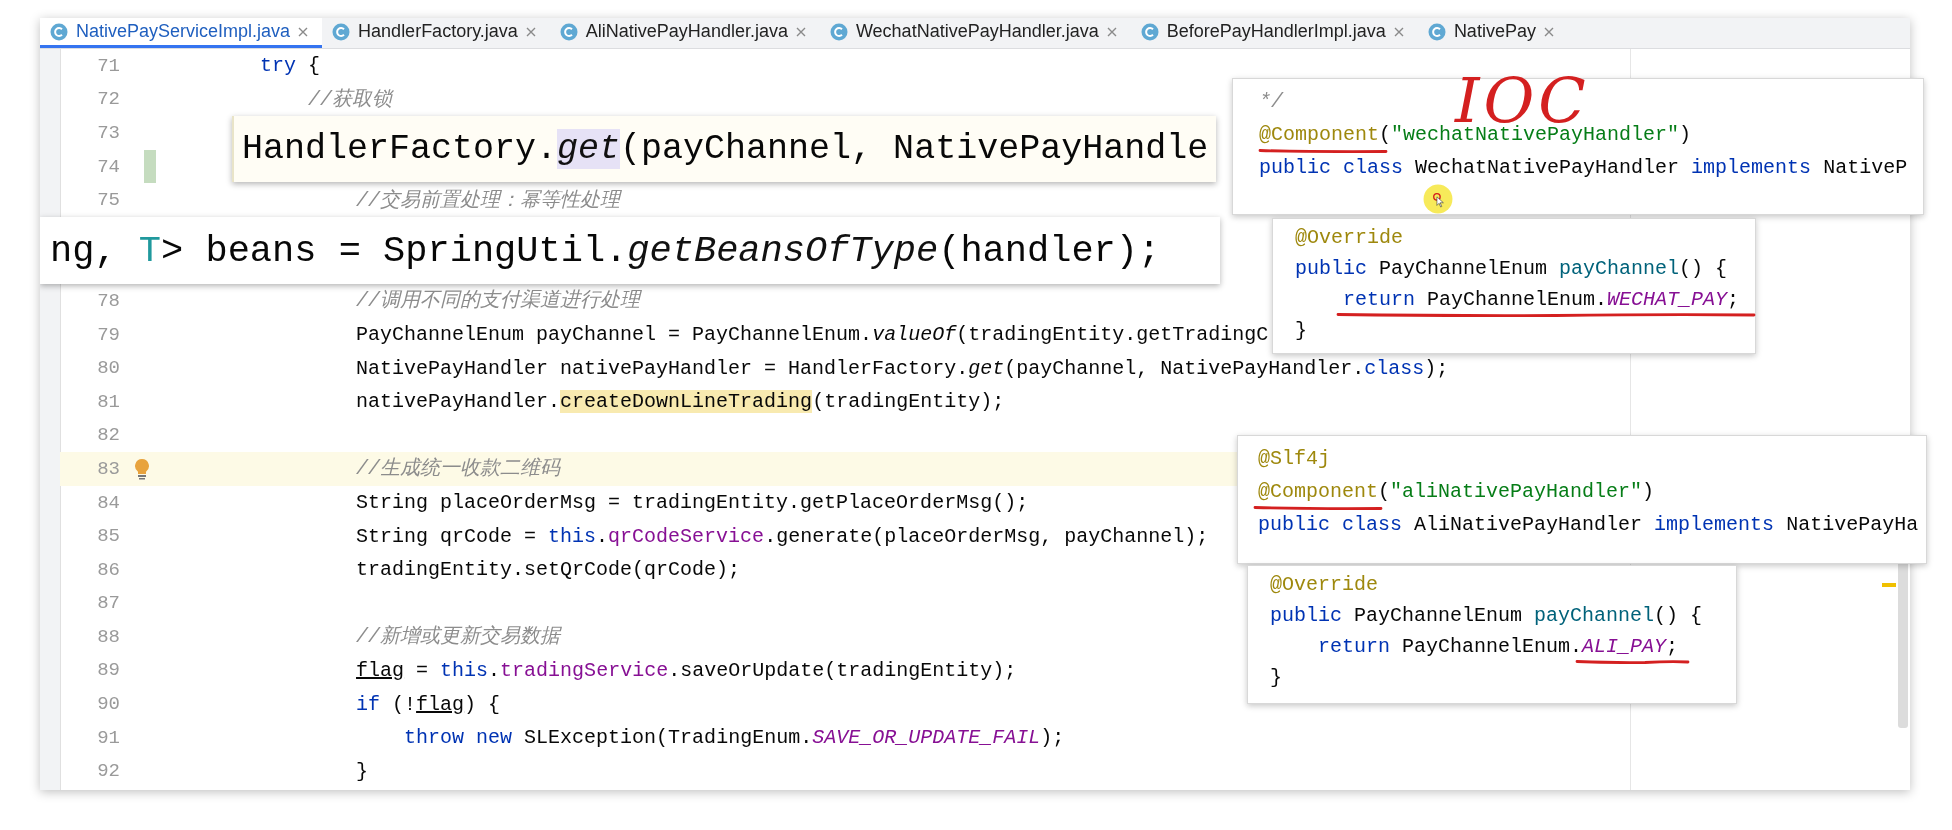 The image size is (1952, 830). Describe the element at coordinates (1588, 525) in the screenshot. I see `code-line: public class AliNativePayHandler implements NativePayHa` at that location.